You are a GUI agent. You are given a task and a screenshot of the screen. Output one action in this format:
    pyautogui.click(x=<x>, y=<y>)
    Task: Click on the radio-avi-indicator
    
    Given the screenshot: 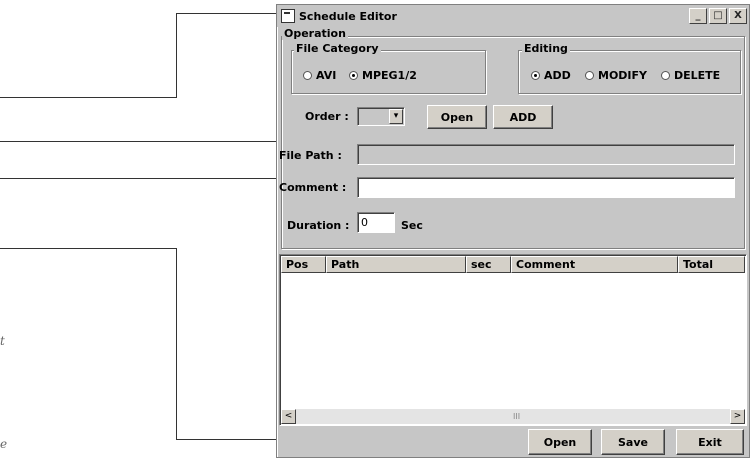 What is the action you would take?
    pyautogui.click(x=307, y=75)
    